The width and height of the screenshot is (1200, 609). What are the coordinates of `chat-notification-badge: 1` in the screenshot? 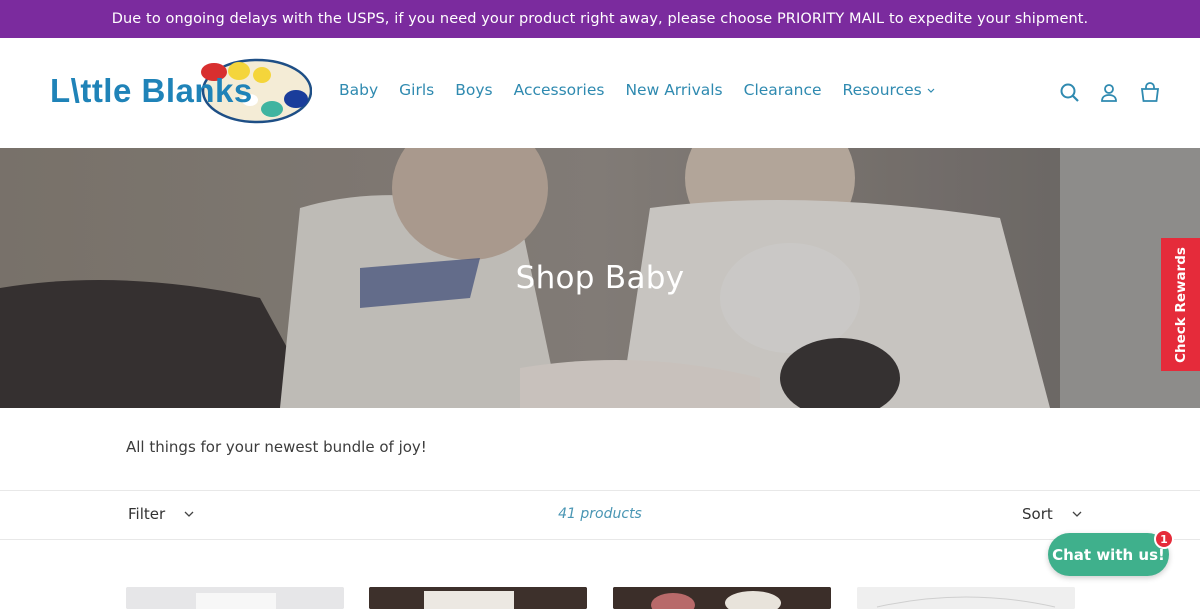 It's located at (1164, 539).